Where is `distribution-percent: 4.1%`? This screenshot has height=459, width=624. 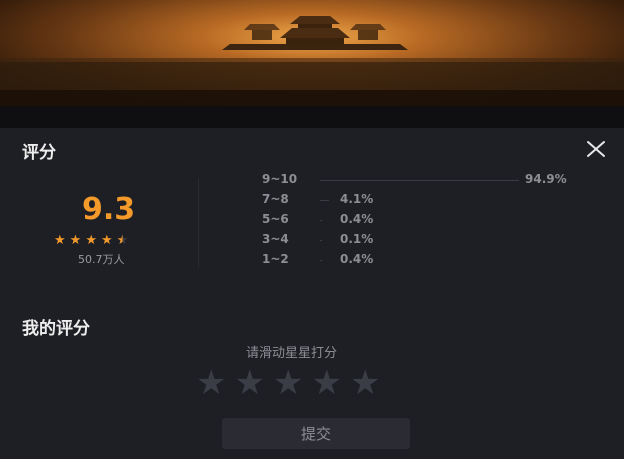 distribution-percent: 4.1% is located at coordinates (357, 199).